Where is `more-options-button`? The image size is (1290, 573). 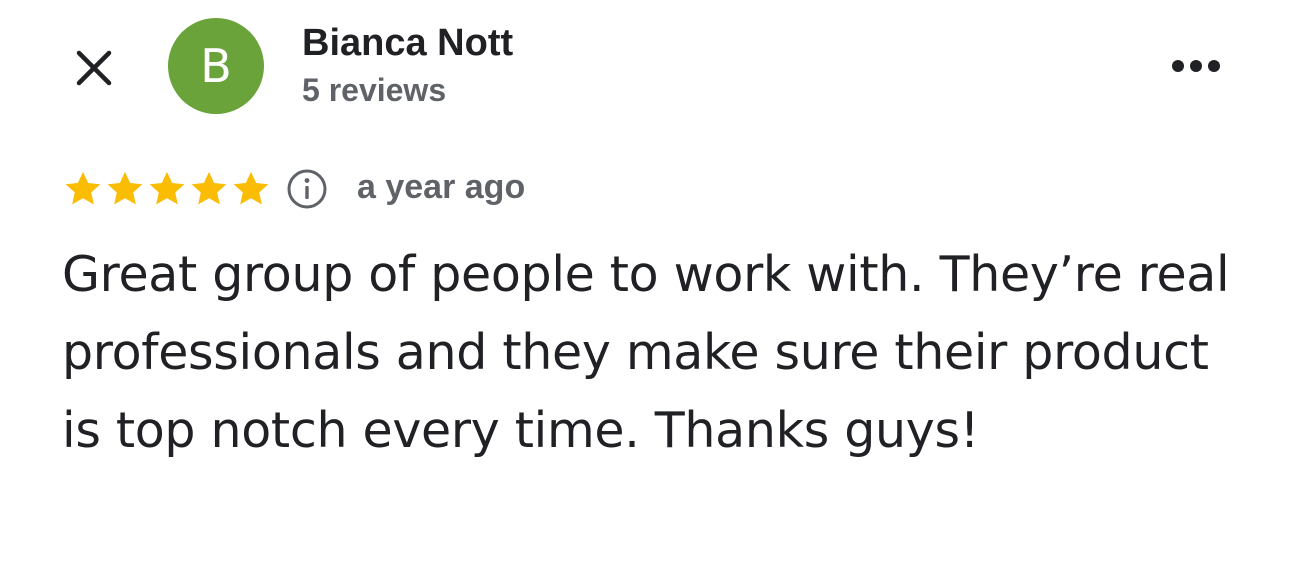
more-options-button is located at coordinates (1196, 66).